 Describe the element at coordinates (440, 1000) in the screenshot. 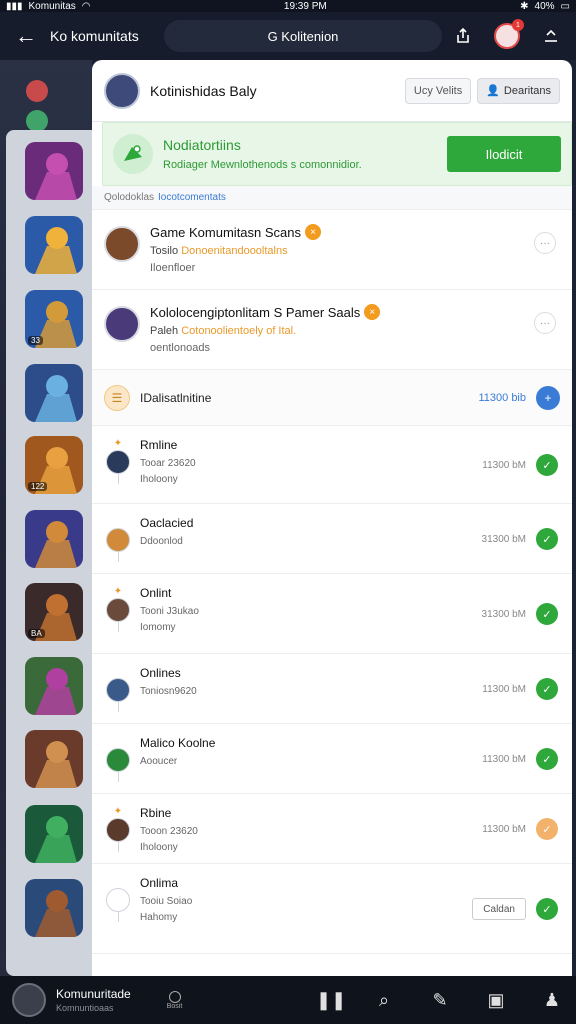

I see `edit-icon: ✎` at that location.